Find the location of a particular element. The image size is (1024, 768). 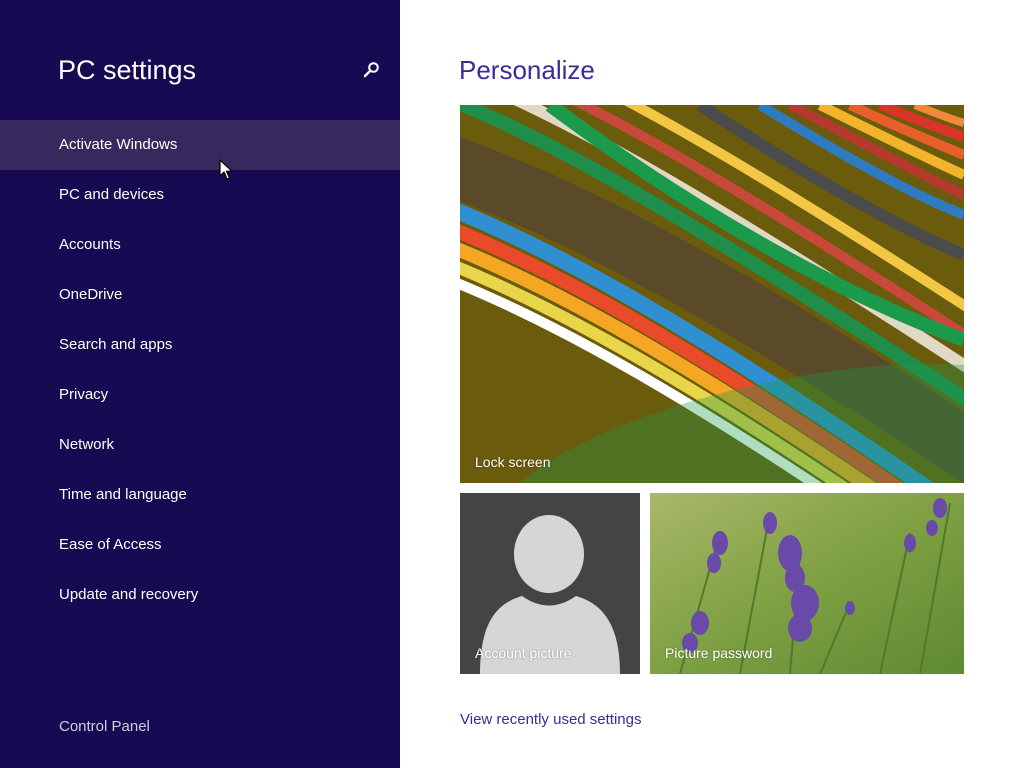

sidebar-item-onedrive: OneDrive is located at coordinates (200, 295).